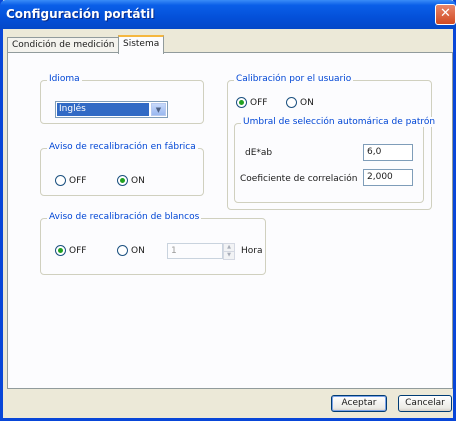 The image size is (456, 421). I want to click on white-recal-off-label: OFF, so click(78, 250).